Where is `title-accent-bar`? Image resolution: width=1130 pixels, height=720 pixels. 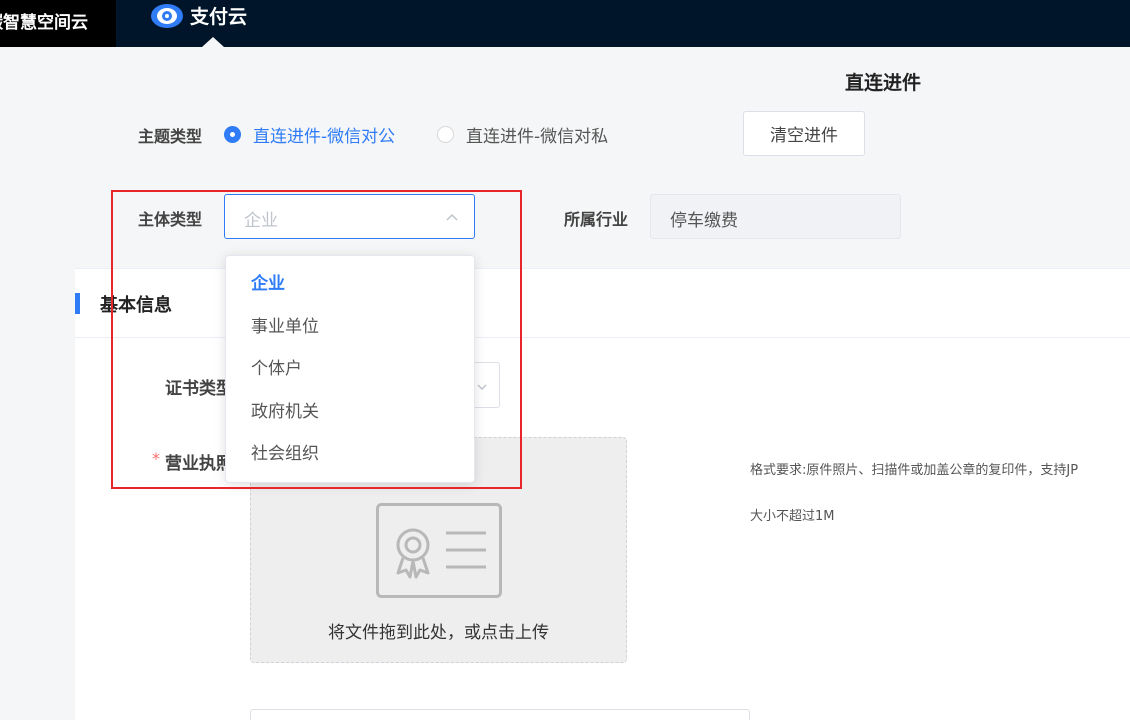 title-accent-bar is located at coordinates (77, 303).